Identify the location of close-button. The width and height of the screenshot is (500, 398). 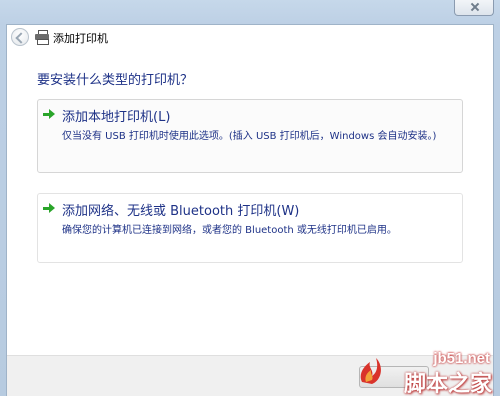
(474, 8).